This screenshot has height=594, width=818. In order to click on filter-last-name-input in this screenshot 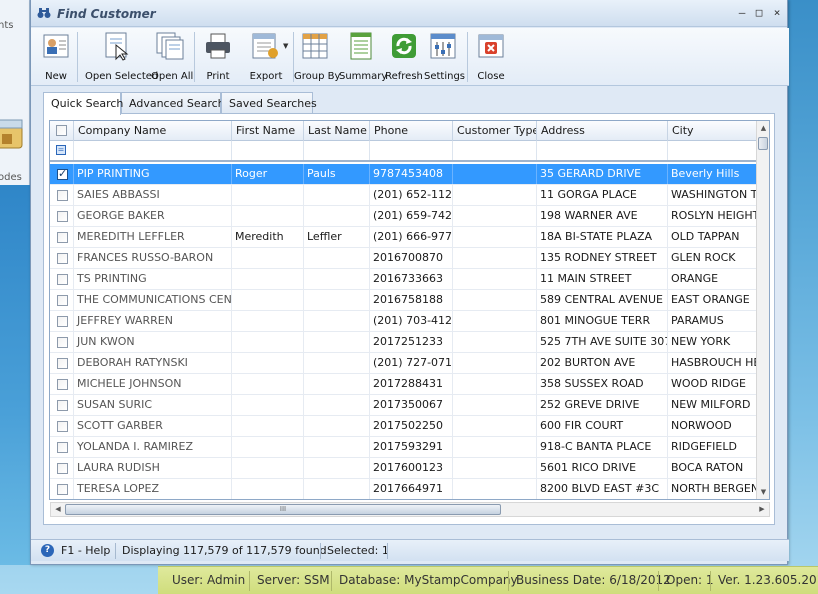, I will do `click(337, 150)`.